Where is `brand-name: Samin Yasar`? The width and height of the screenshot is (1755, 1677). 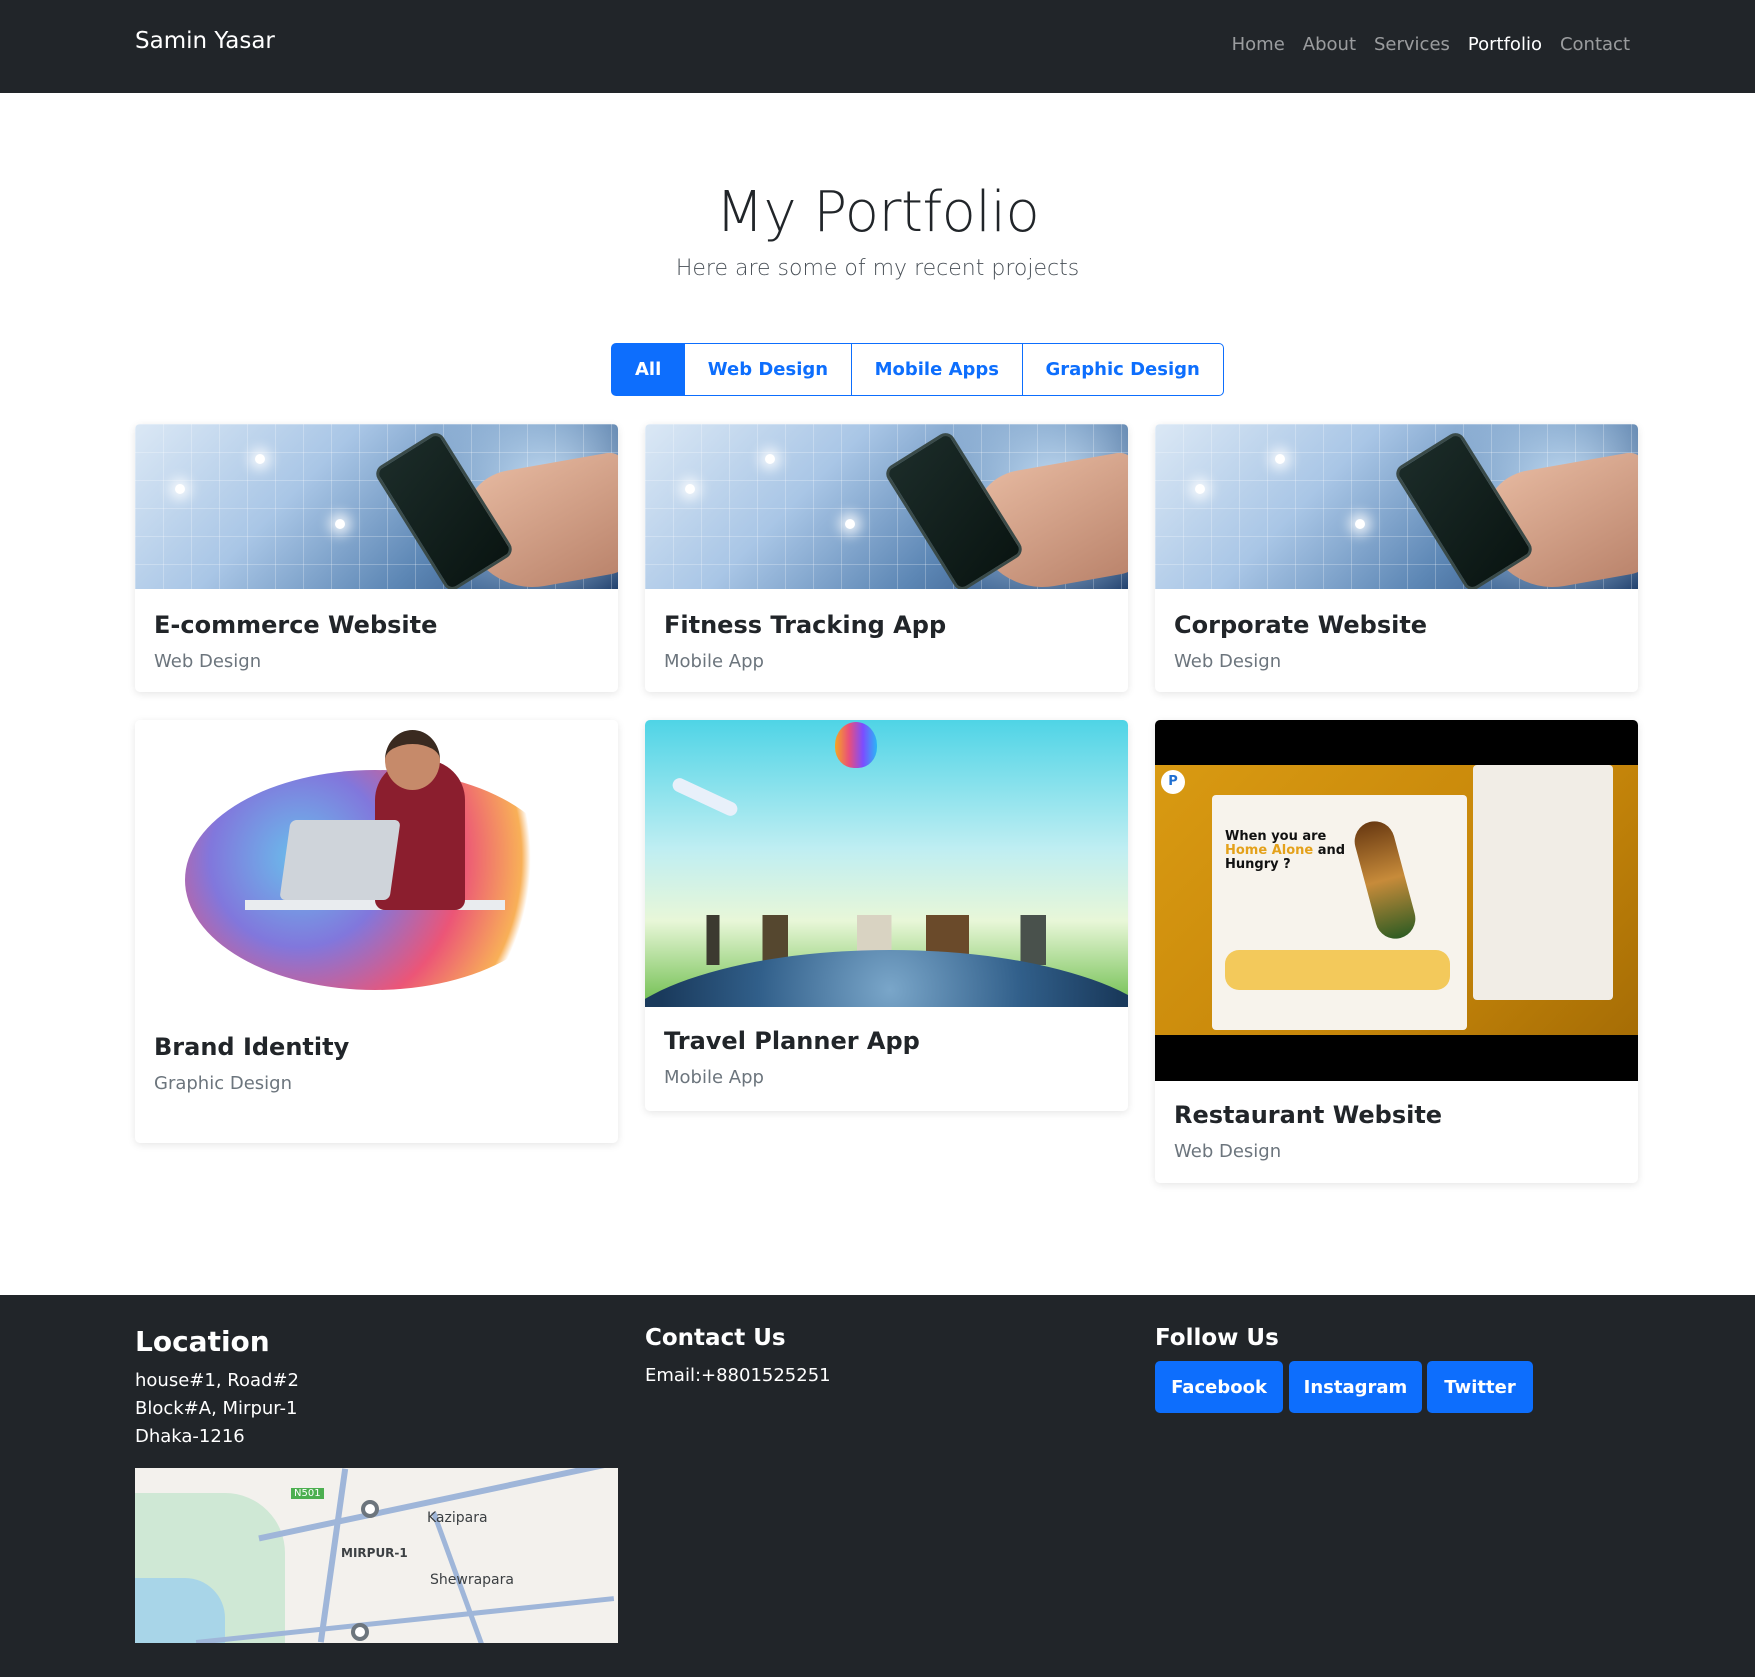 brand-name: Samin Yasar is located at coordinates (205, 41).